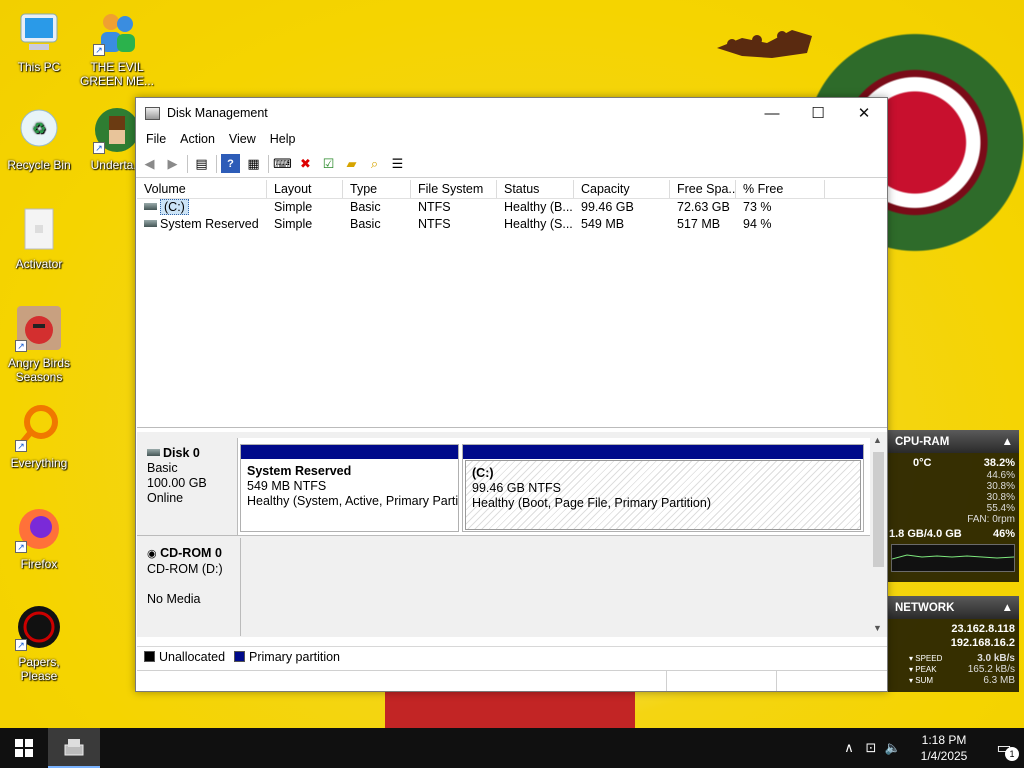 This screenshot has width=1024, height=768. Describe the element at coordinates (1000, 486) in the screenshot. I see `core-usage: 30.8%` at that location.